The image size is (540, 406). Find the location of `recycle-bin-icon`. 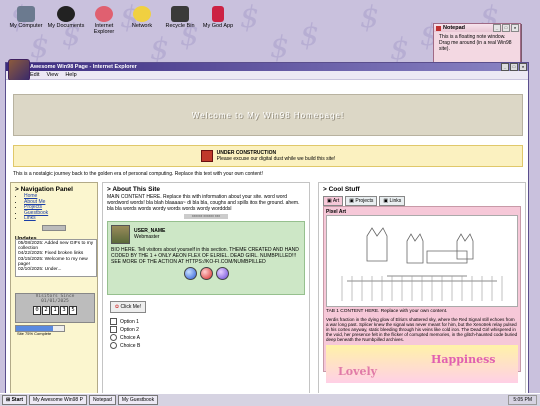

recycle-bin-icon is located at coordinates (180, 14).